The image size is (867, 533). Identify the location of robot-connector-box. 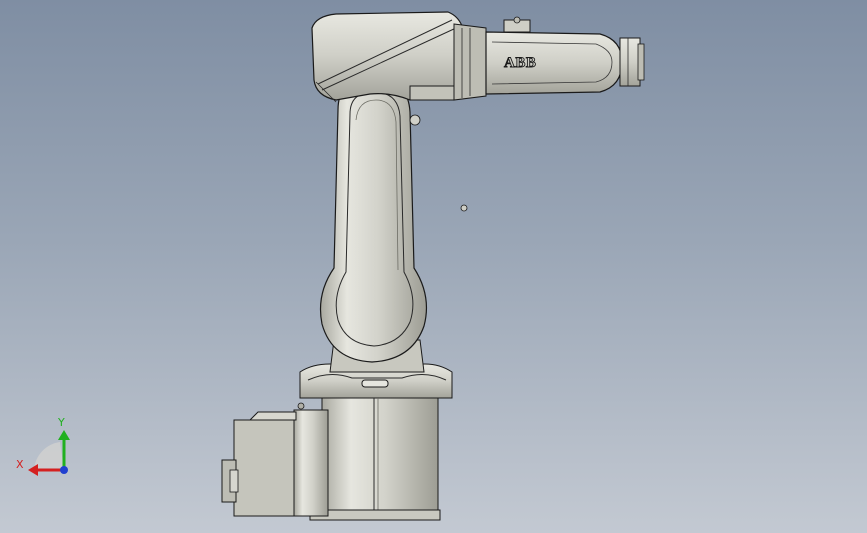
(275, 459).